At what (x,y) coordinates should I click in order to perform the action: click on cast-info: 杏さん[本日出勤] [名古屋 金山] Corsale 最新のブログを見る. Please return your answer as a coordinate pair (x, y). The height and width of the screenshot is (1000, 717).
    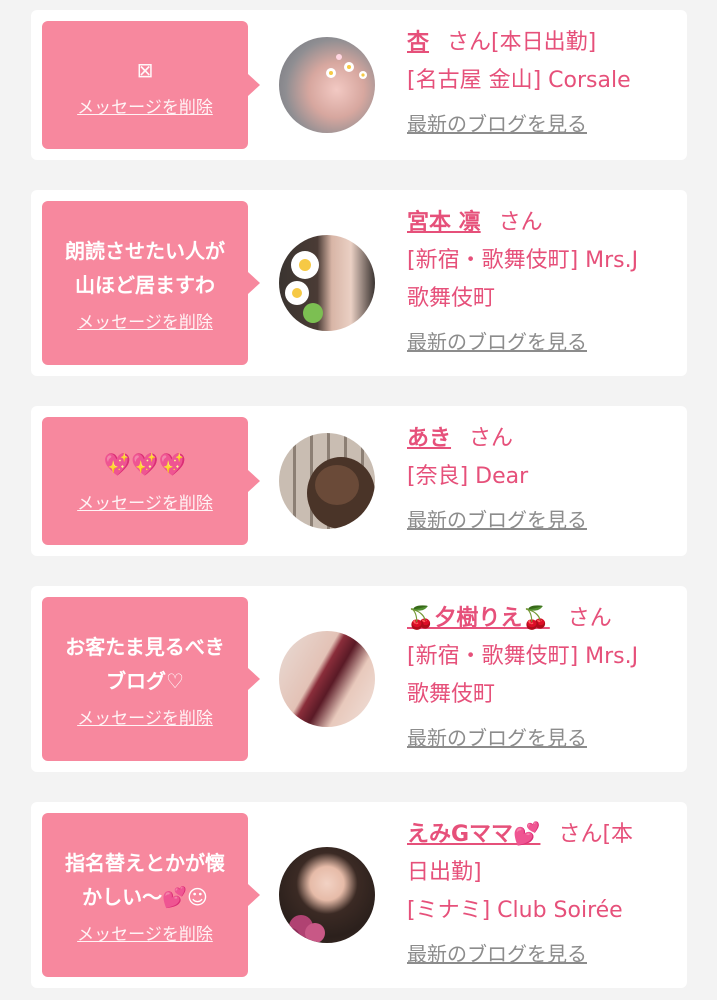
    Looking at the image, I should click on (540, 80).